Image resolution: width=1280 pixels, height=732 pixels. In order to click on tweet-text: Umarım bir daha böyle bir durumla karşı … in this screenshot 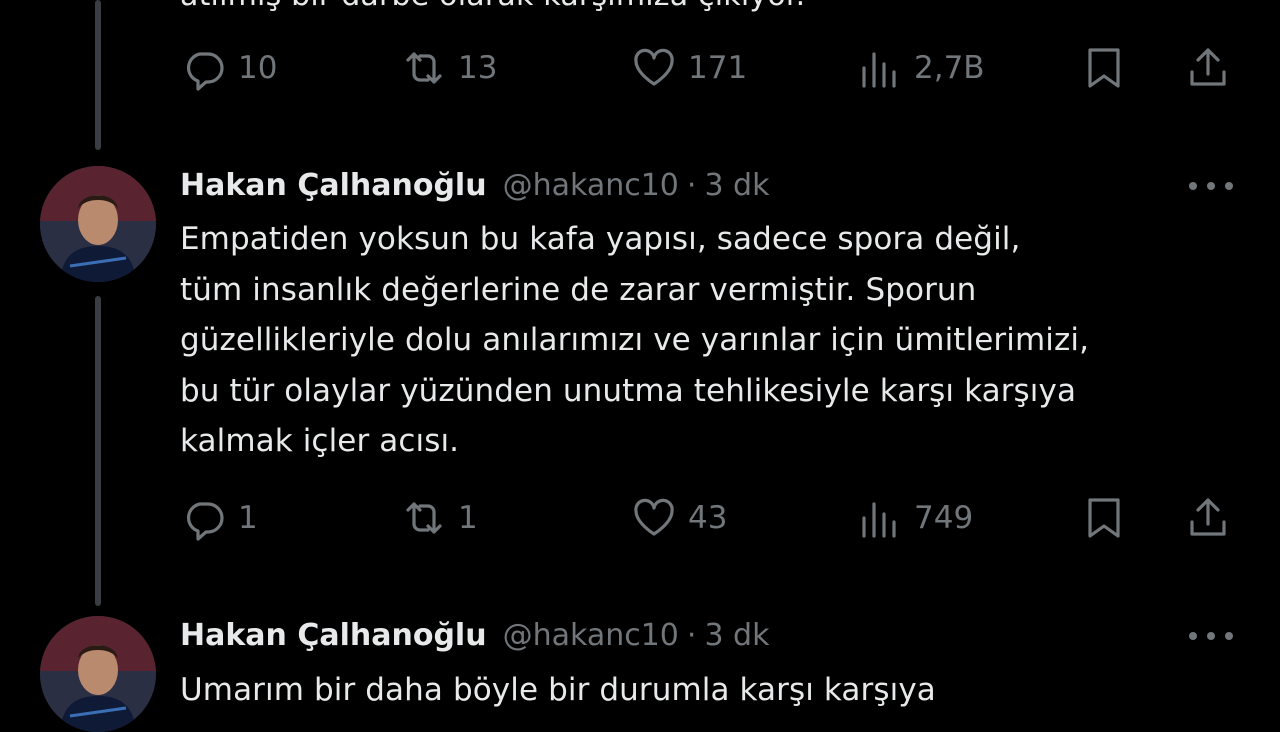, I will do `click(558, 690)`.